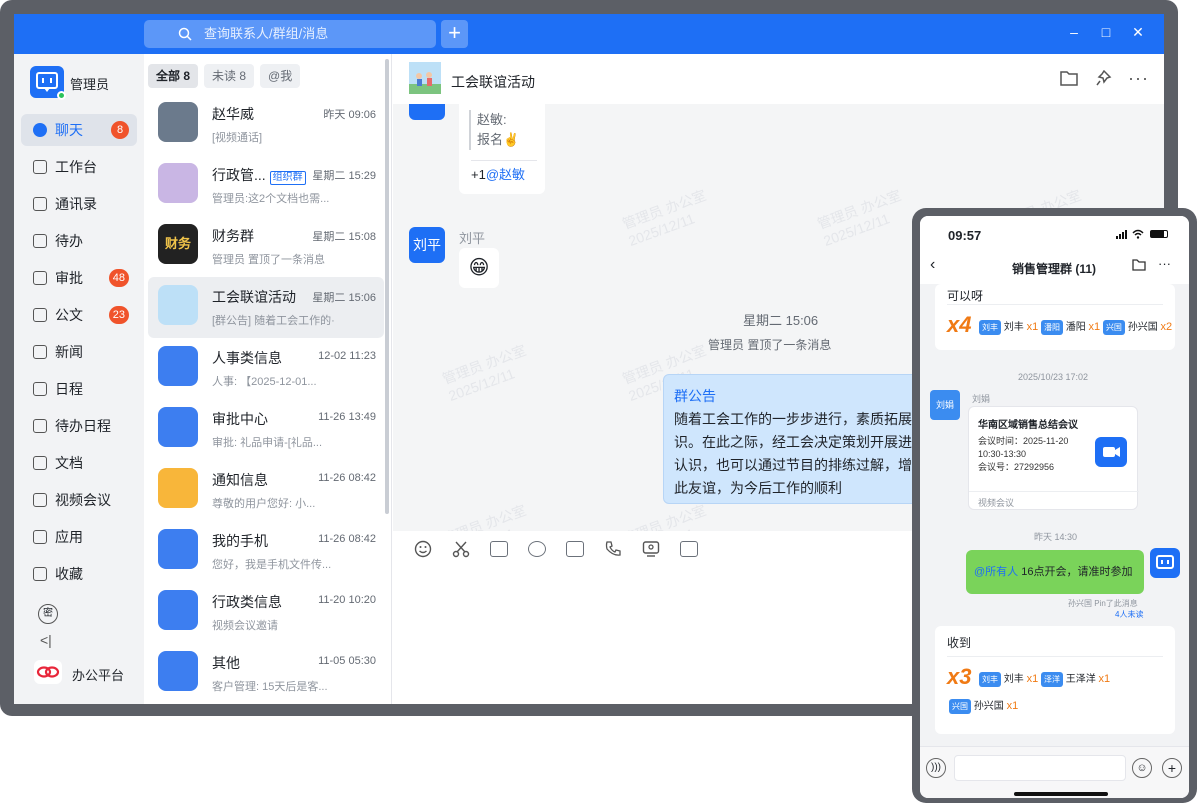 Image resolution: width=1197 pixels, height=803 pixels. I want to click on chip-name: 潘阳, so click(1075, 327).